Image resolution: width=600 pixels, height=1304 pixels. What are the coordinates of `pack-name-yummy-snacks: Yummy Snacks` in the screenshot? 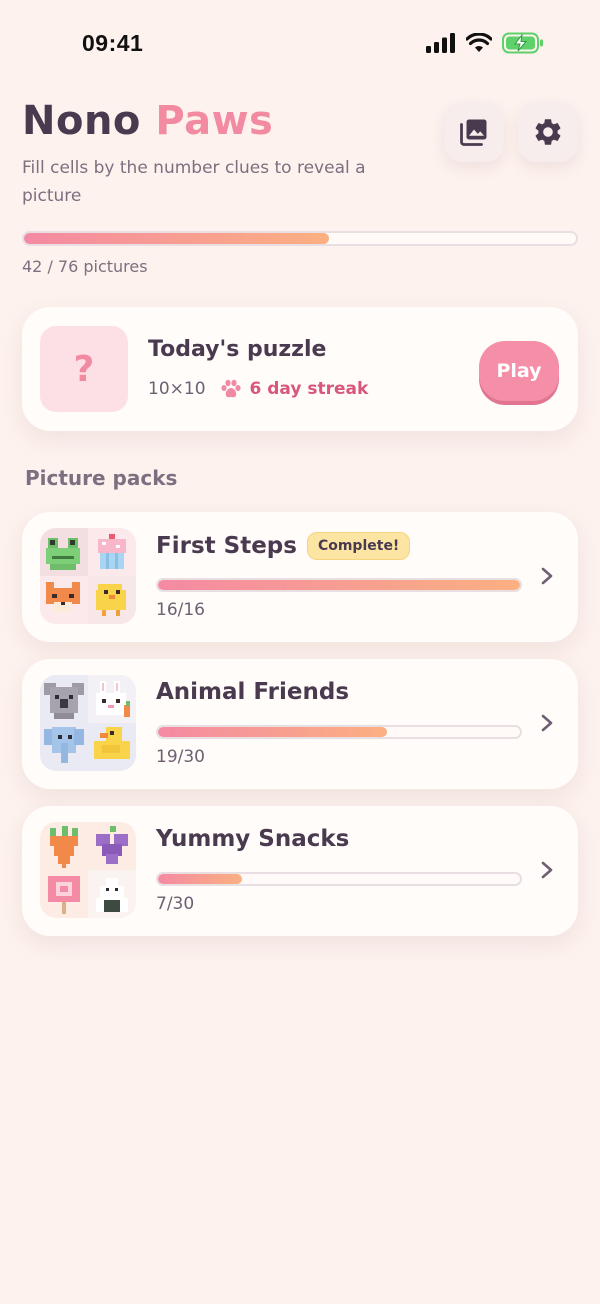 It's located at (252, 839).